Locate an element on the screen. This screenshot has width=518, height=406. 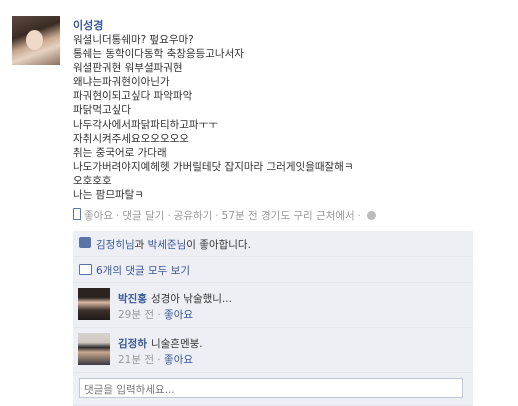
share-link: 공유하기 is located at coordinates (193, 216).